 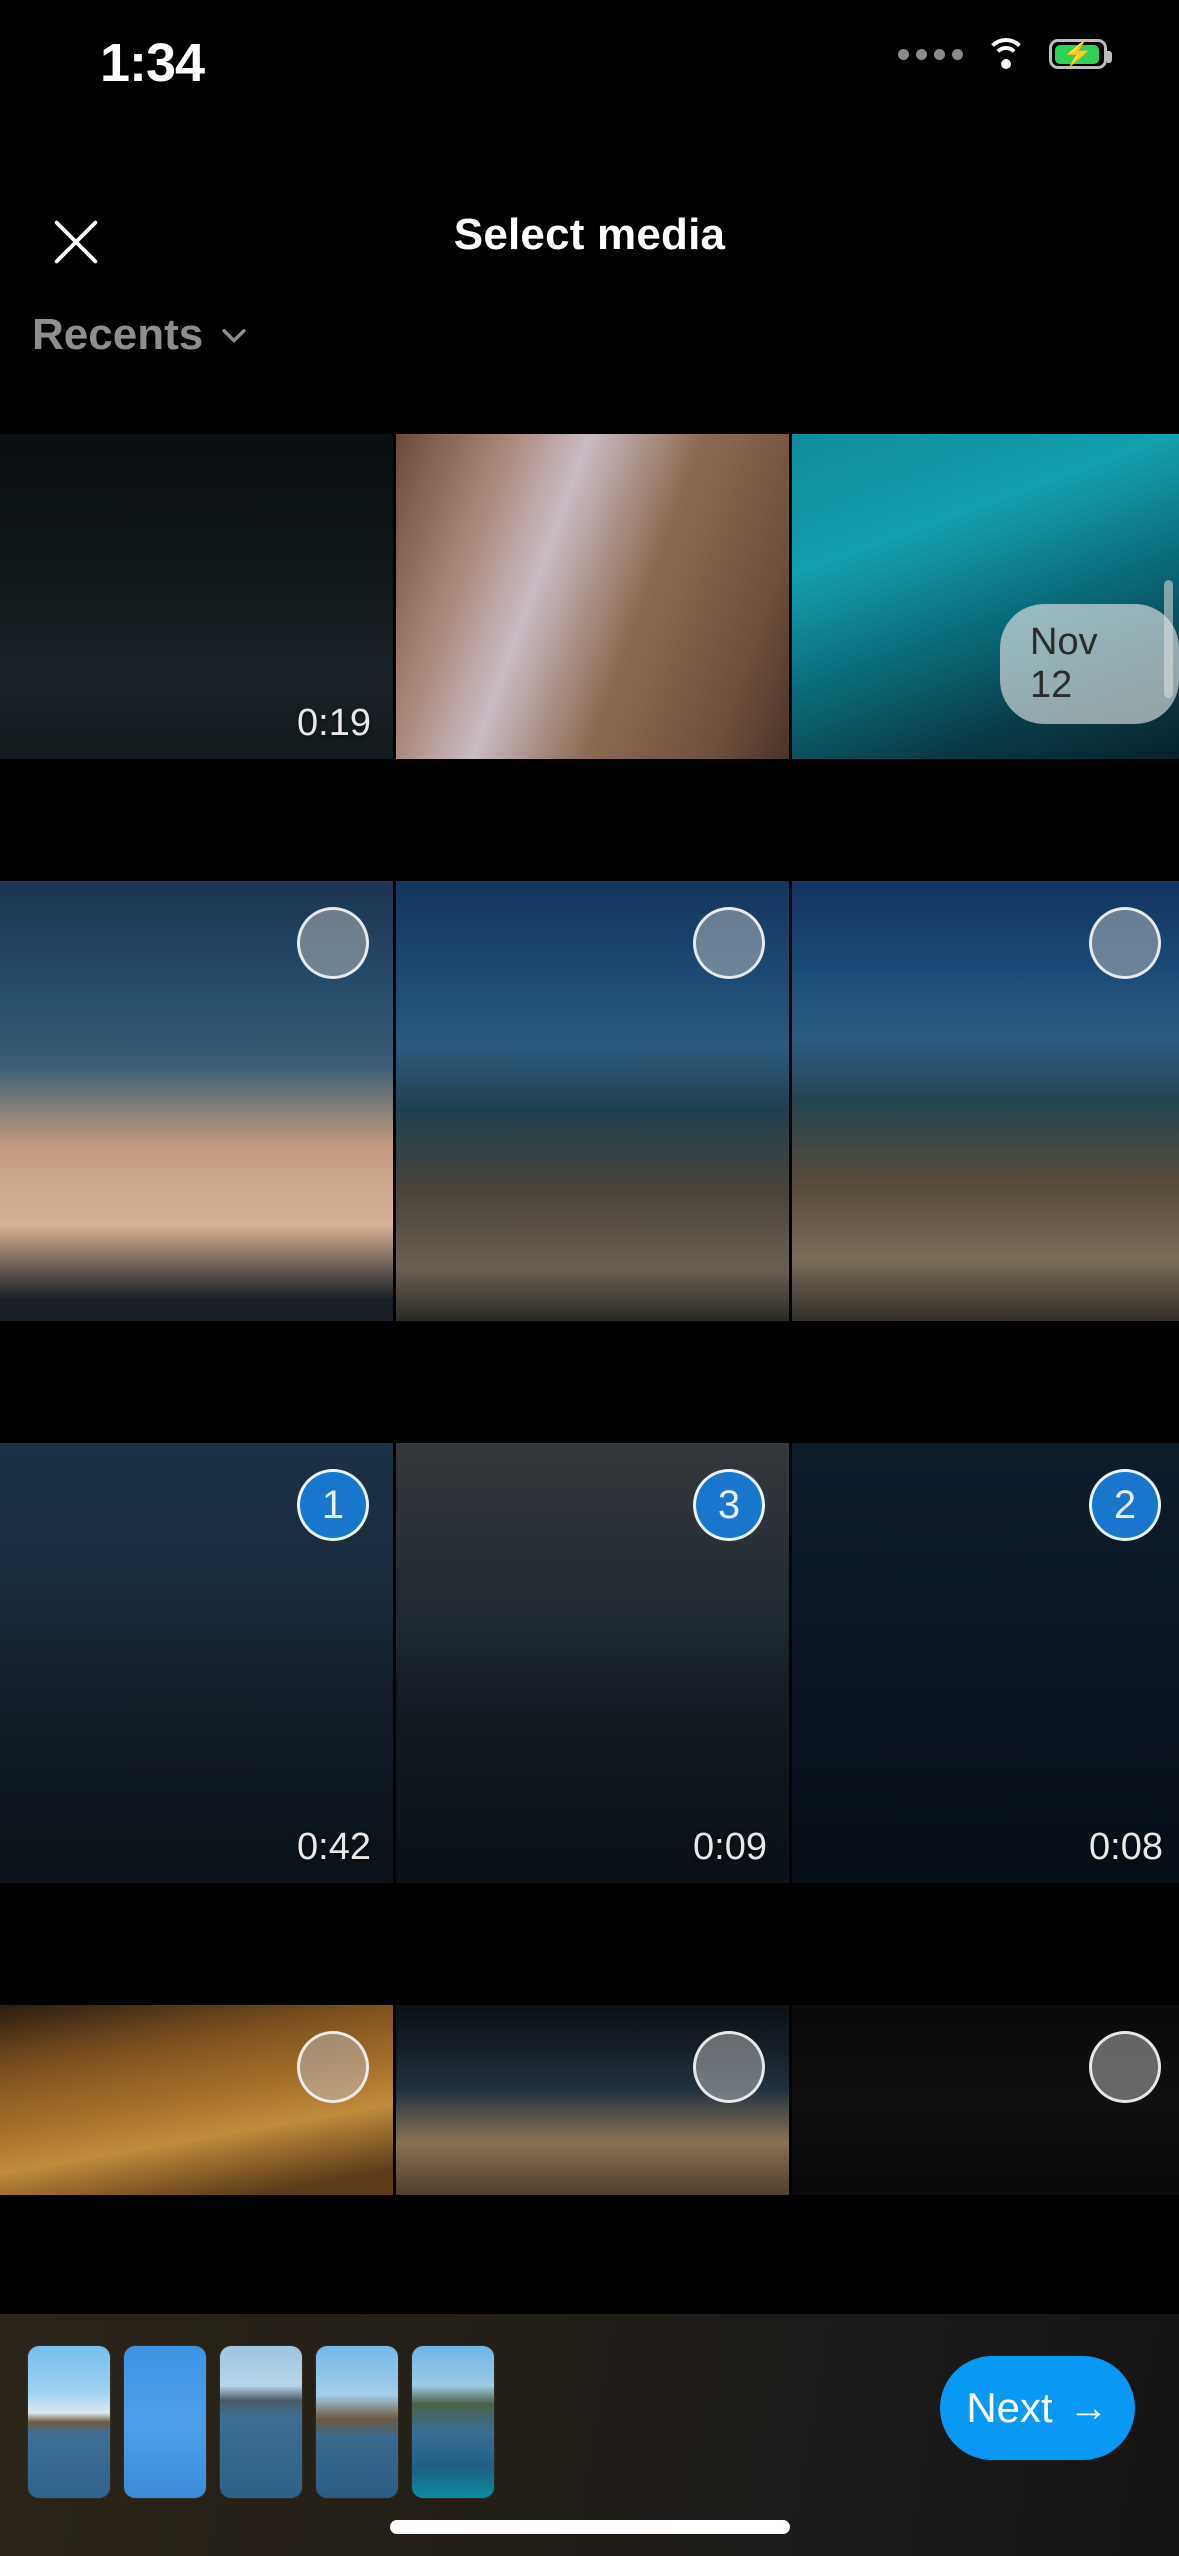 What do you see at coordinates (1168, 639) in the screenshot?
I see `scrollbar-thumb` at bounding box center [1168, 639].